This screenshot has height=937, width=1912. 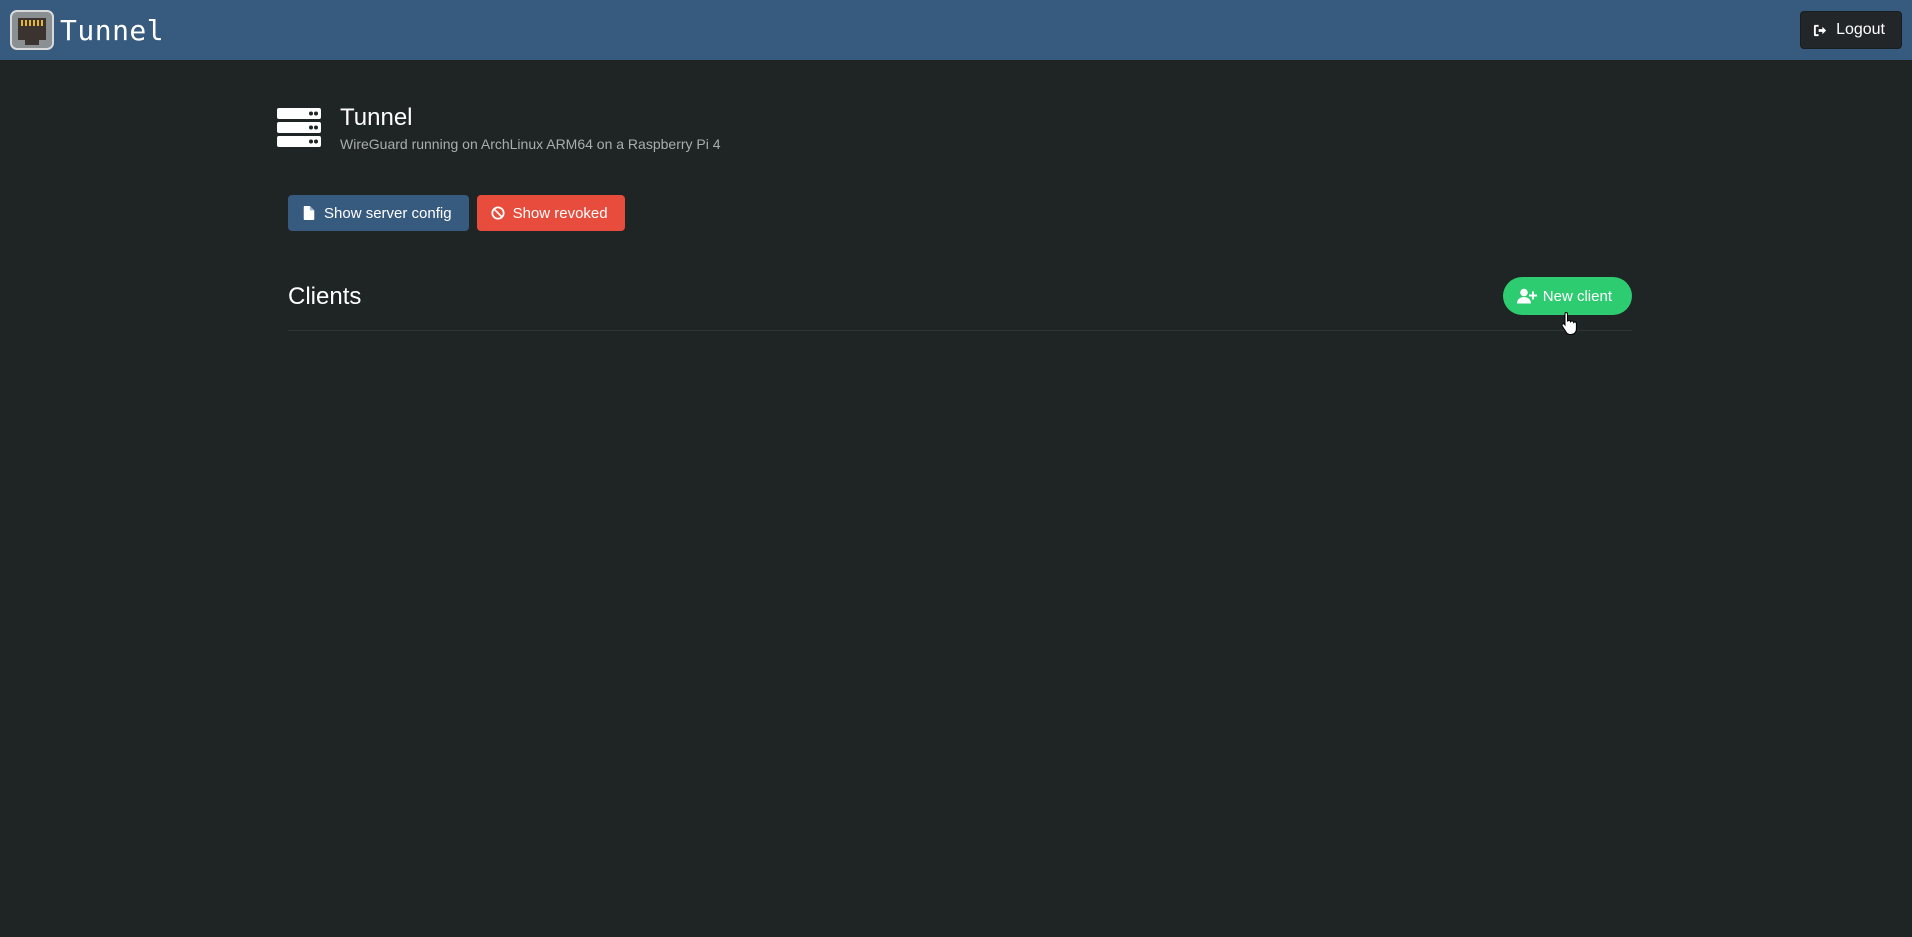 I want to click on brand-link: Tunnel, so click(x=87, y=30).